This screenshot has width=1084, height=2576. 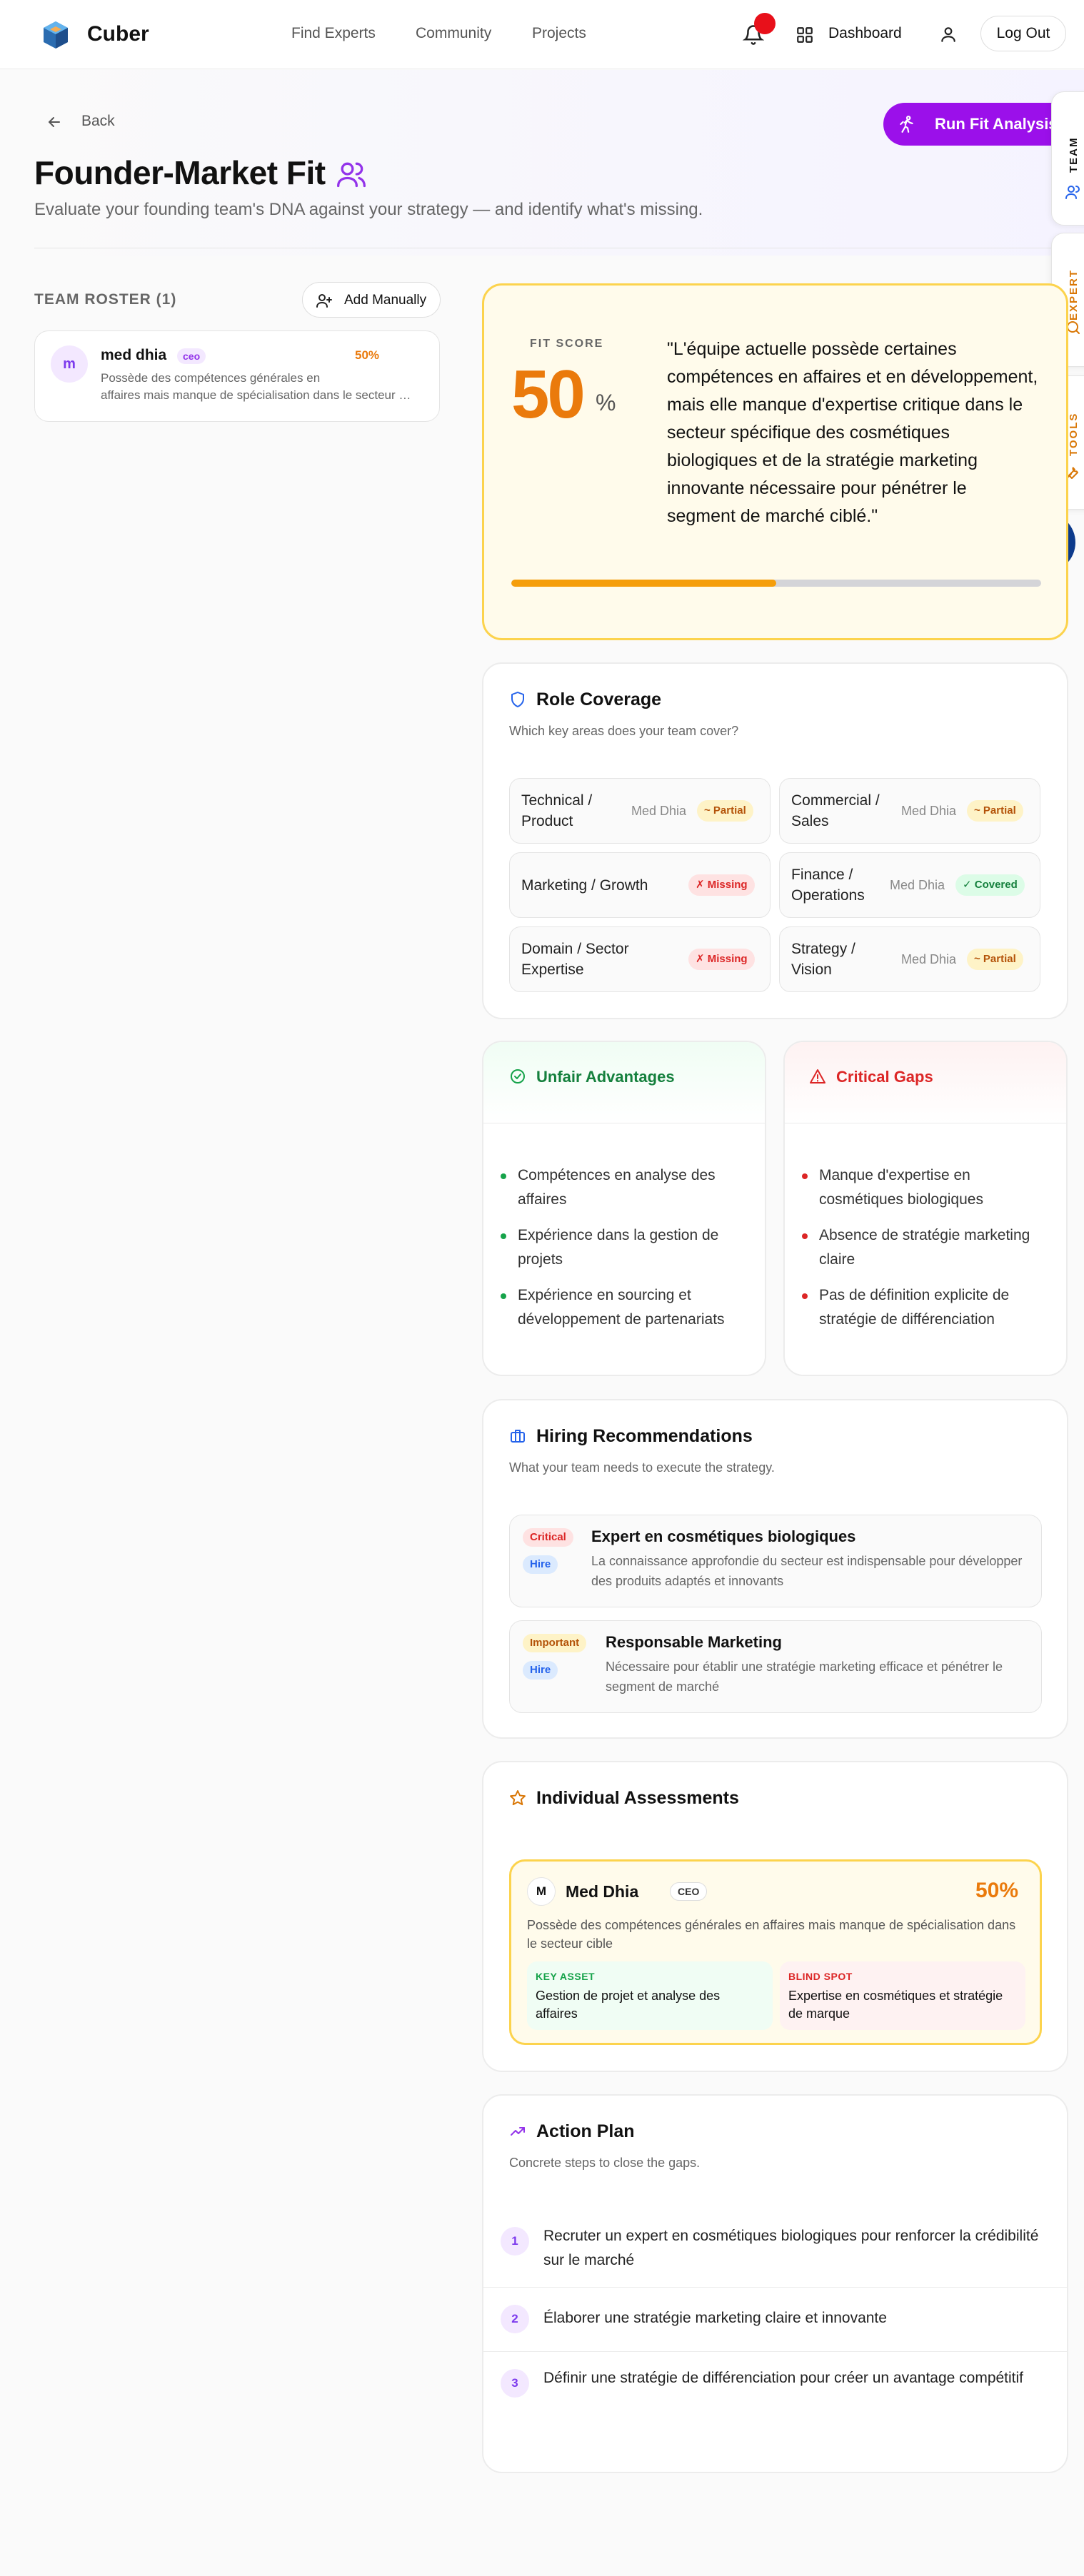 What do you see at coordinates (566, 1976) in the screenshot?
I see `key-asset-label: KEY ASSET` at bounding box center [566, 1976].